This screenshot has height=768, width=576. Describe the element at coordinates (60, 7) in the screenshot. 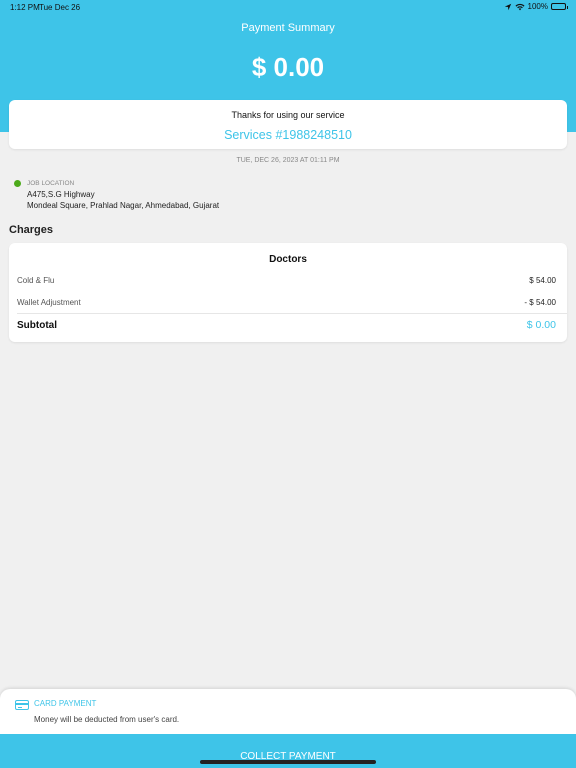

I see `status-date: Tue Dec 26` at that location.